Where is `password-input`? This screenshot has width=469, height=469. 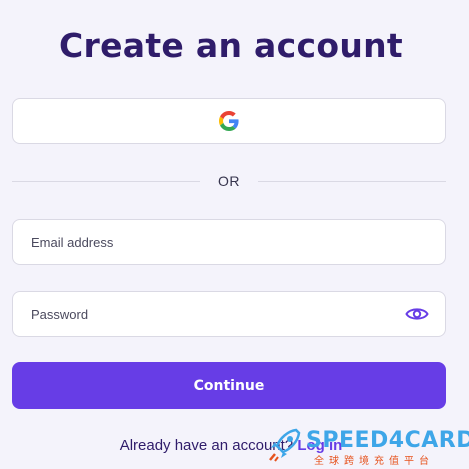 password-input is located at coordinates (217, 314).